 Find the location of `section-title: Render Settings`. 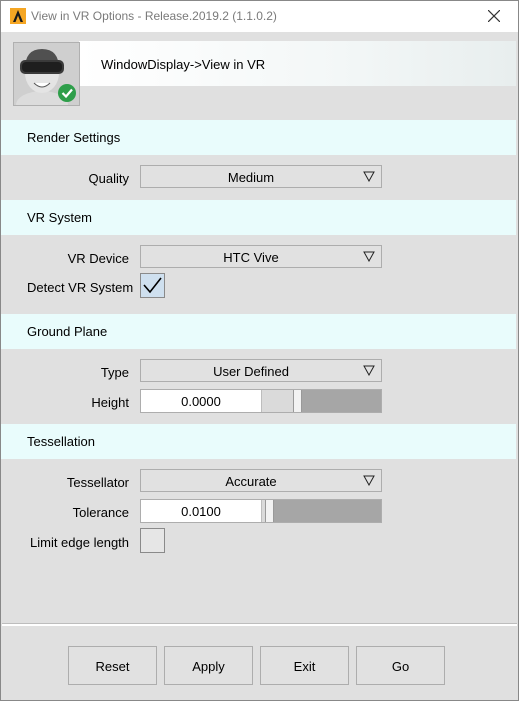

section-title: Render Settings is located at coordinates (74, 137).